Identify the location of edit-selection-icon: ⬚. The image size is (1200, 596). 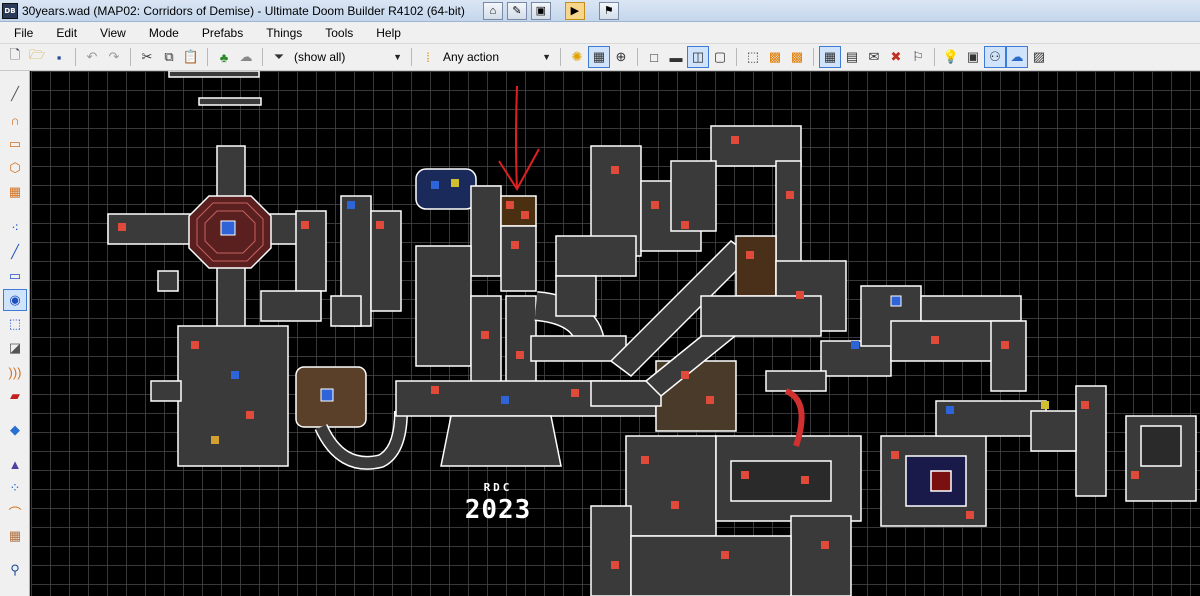
(15, 324).